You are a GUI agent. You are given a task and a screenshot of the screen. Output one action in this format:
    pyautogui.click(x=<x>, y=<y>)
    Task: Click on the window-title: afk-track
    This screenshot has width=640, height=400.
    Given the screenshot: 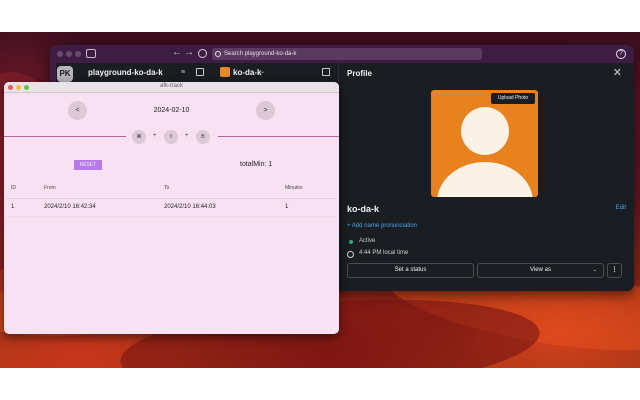 What is the action you would take?
    pyautogui.click(x=171, y=86)
    